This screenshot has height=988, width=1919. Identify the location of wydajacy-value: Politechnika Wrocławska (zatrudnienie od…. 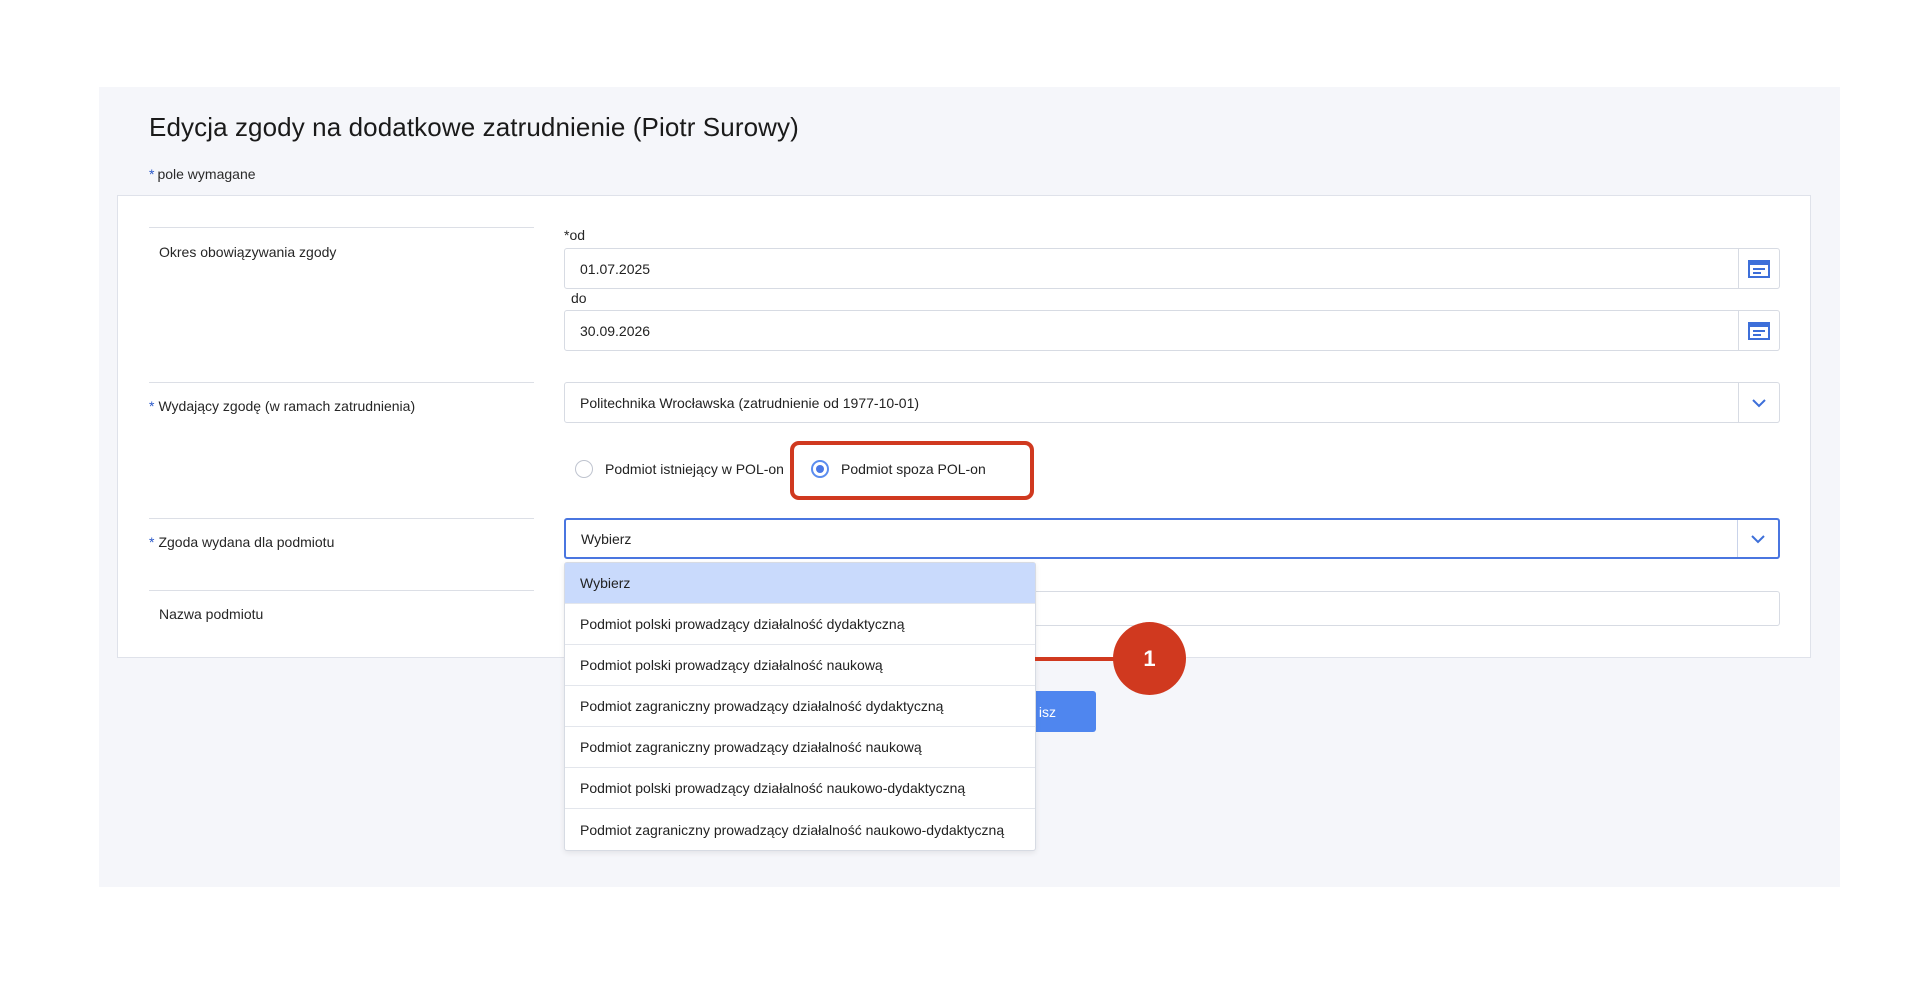
(750, 402).